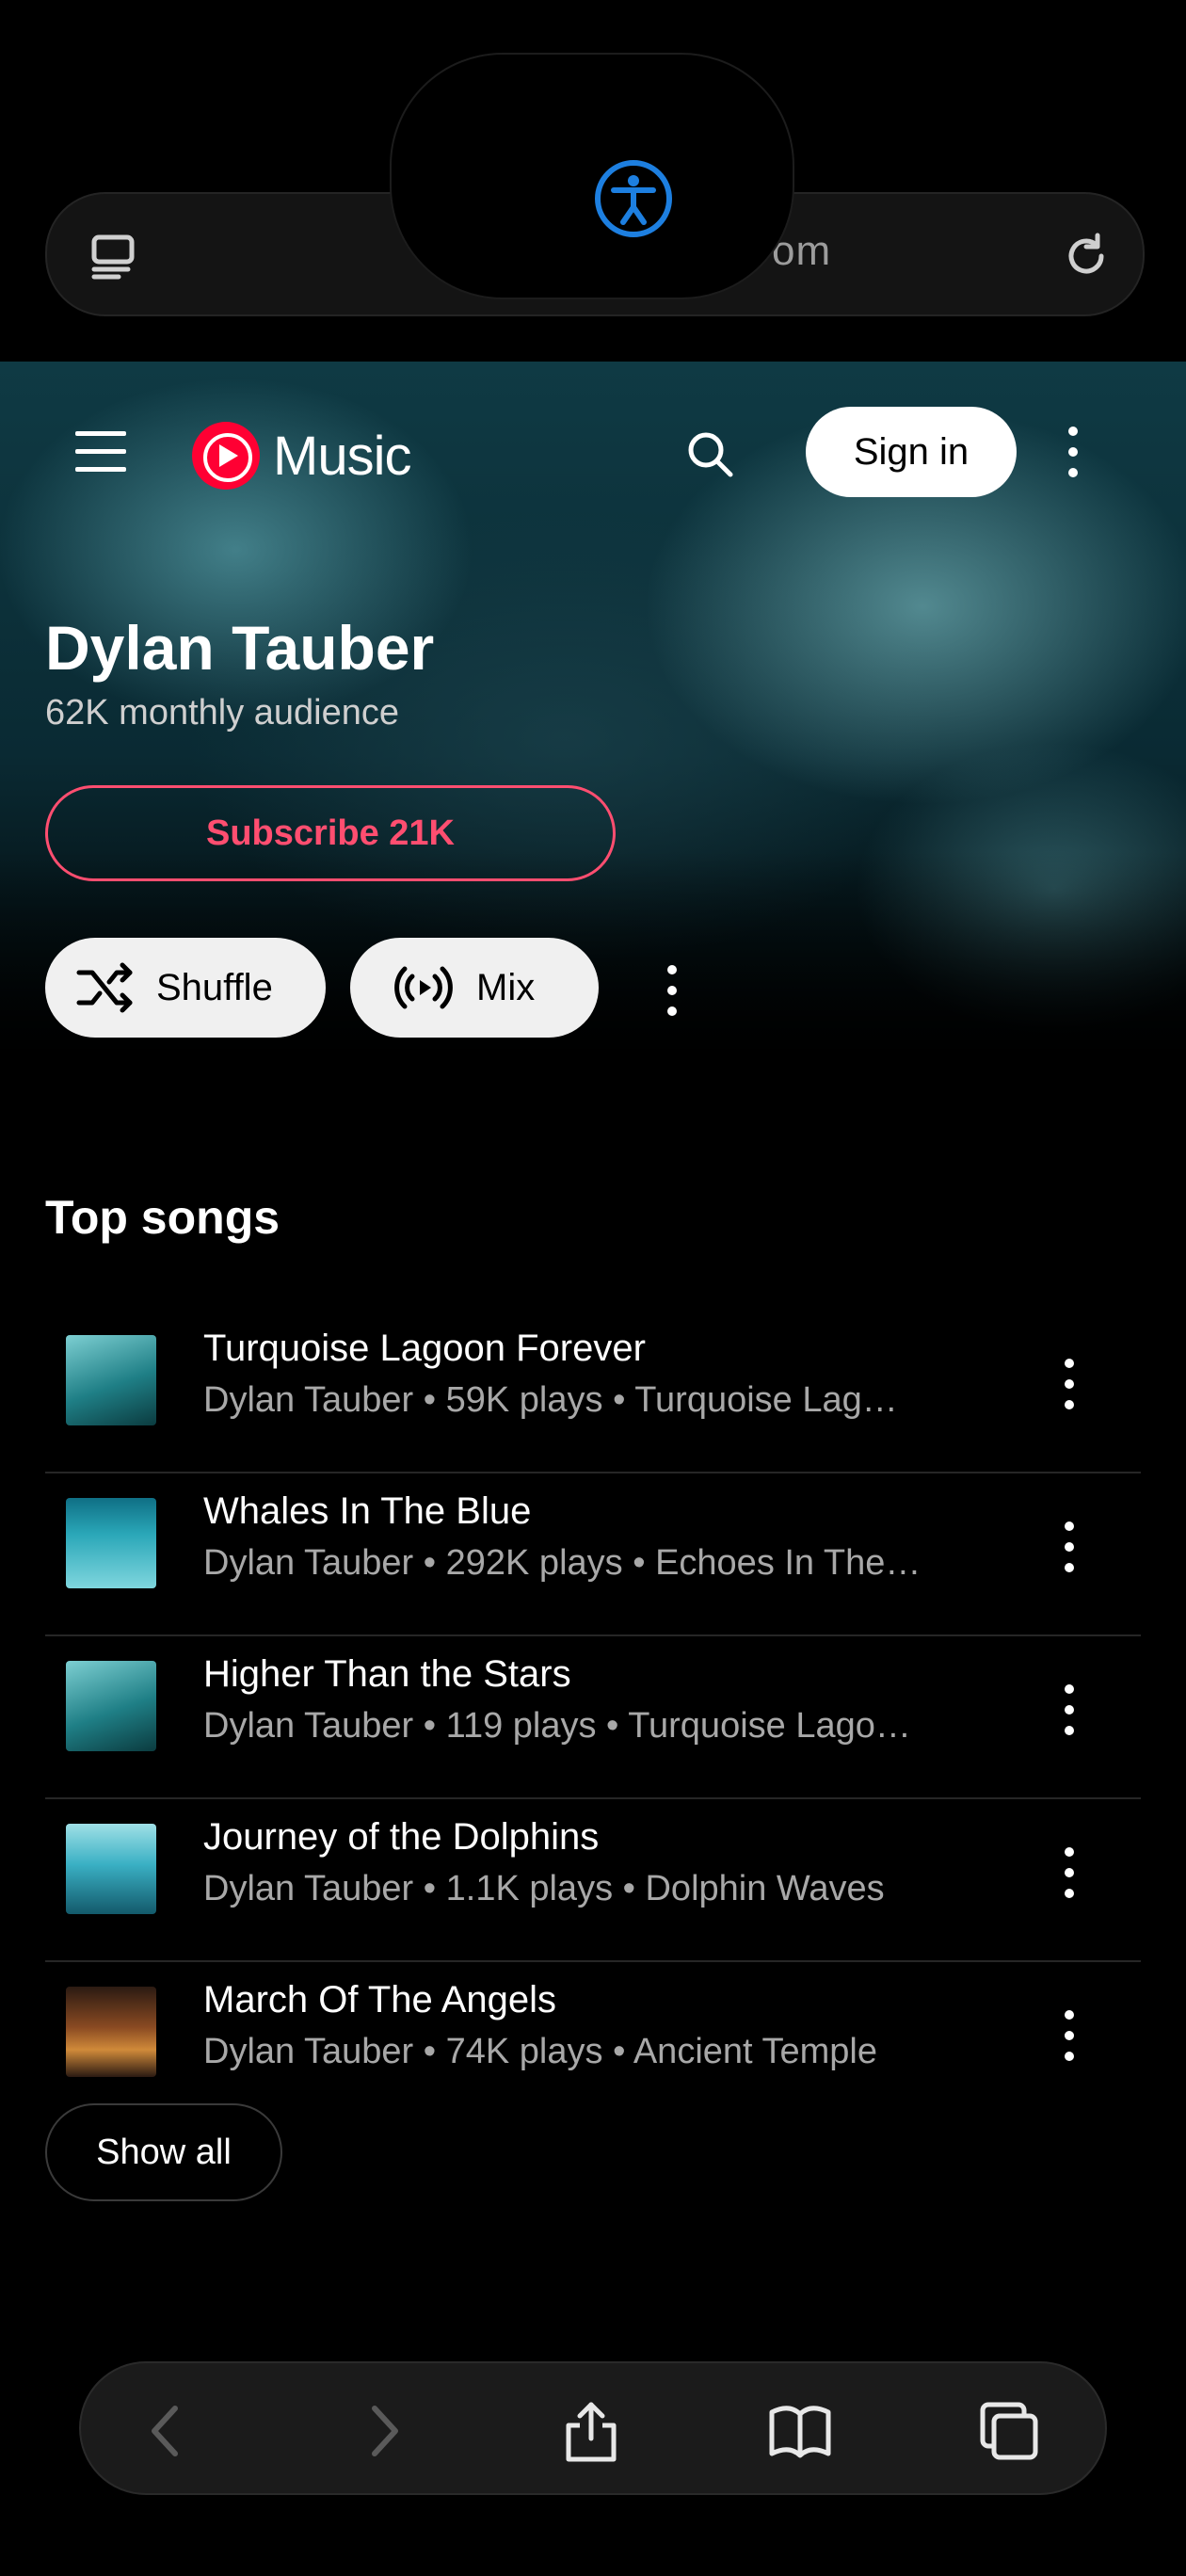 The image size is (1186, 2576). What do you see at coordinates (102, 451) in the screenshot?
I see `menu-icon` at bounding box center [102, 451].